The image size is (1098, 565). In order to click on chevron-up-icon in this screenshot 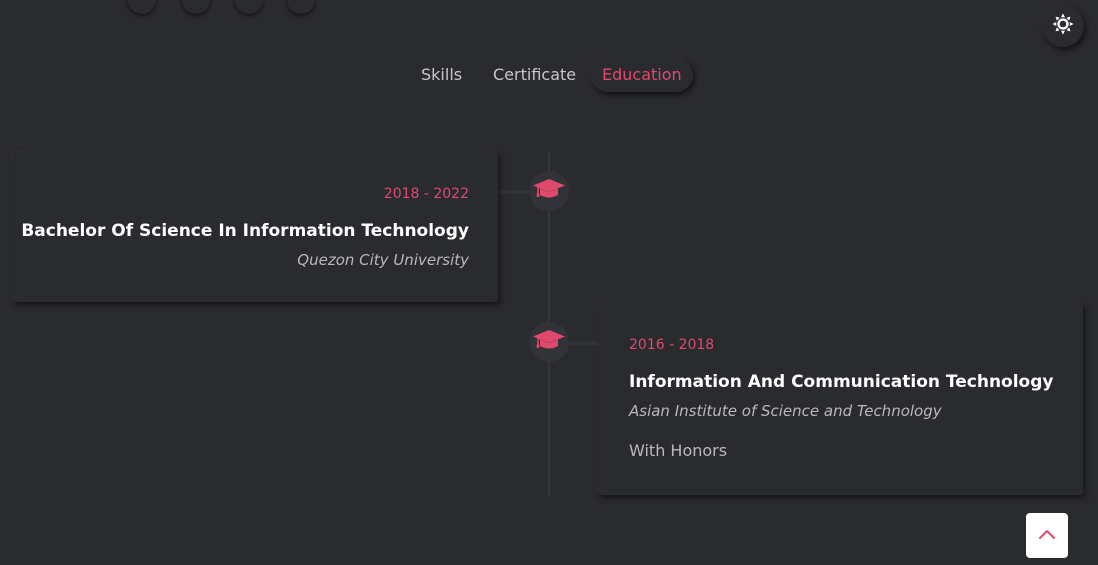, I will do `click(1047, 535)`.